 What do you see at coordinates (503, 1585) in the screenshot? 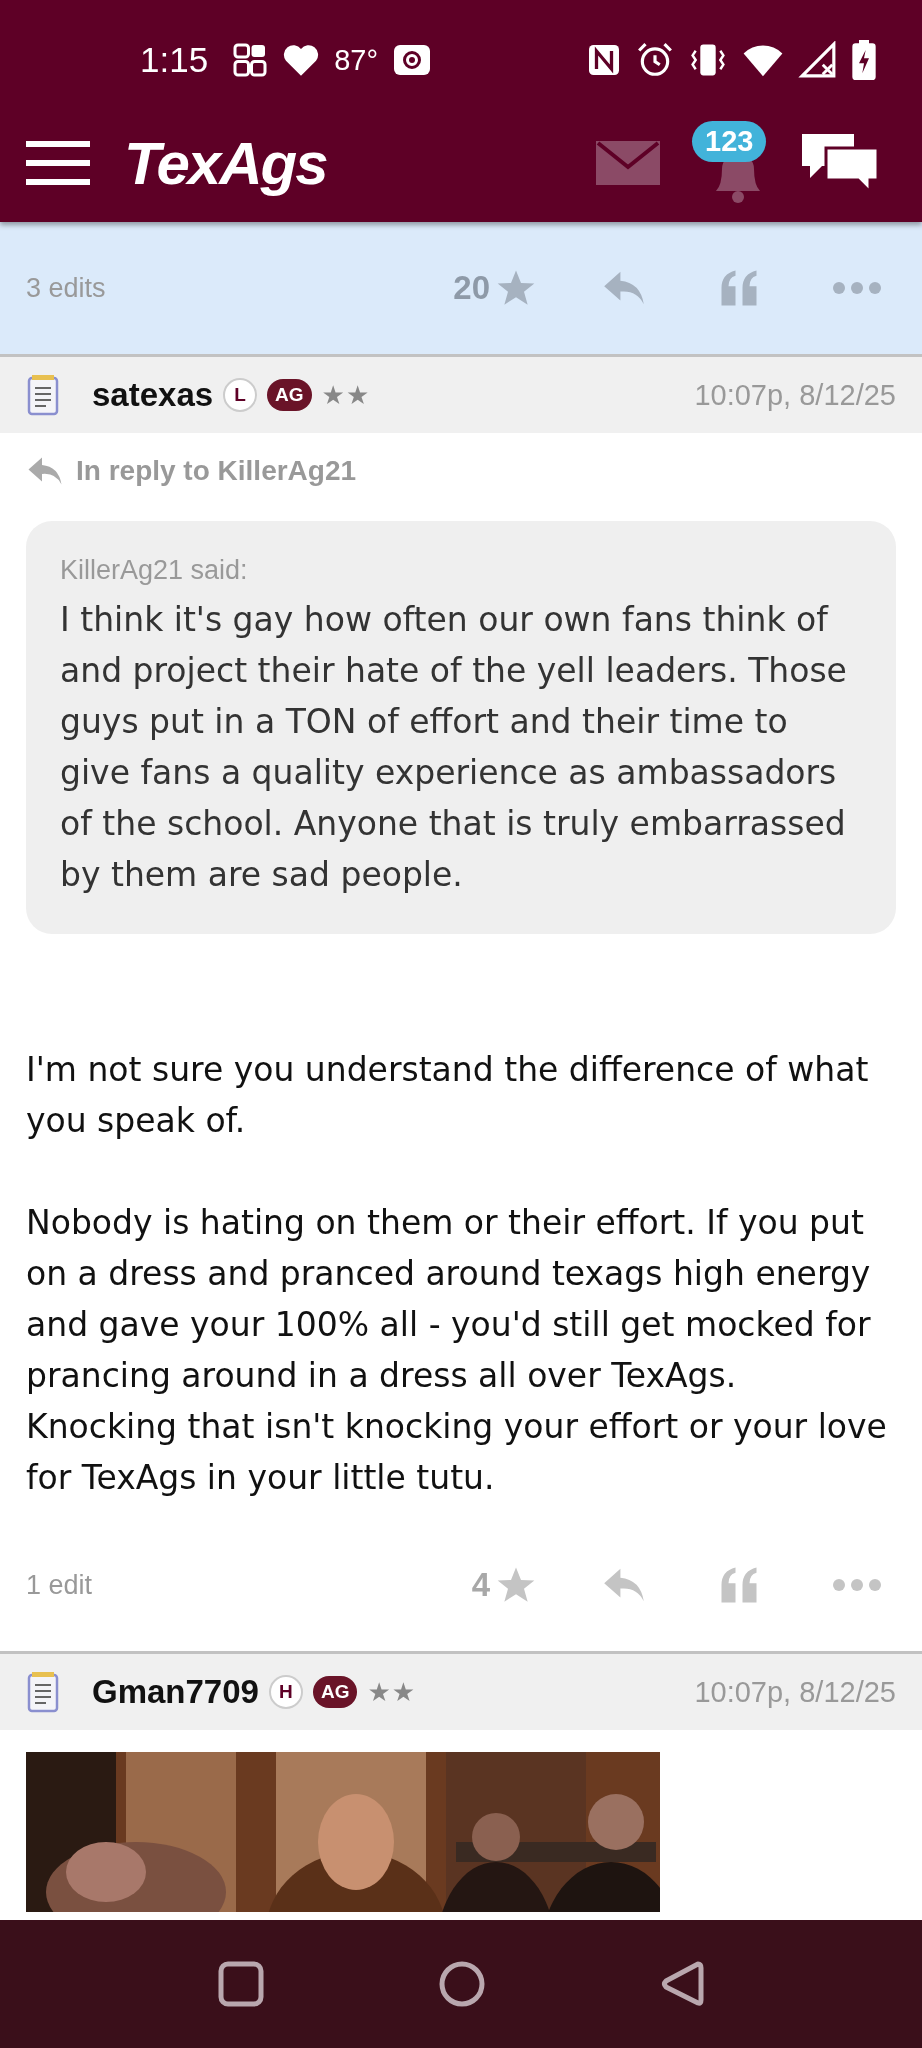
I see `rating-button: 4` at bounding box center [503, 1585].